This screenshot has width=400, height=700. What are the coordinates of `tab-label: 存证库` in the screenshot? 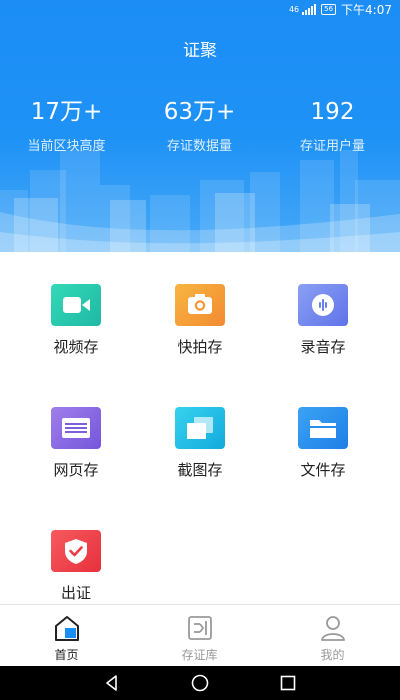 It's located at (199, 655).